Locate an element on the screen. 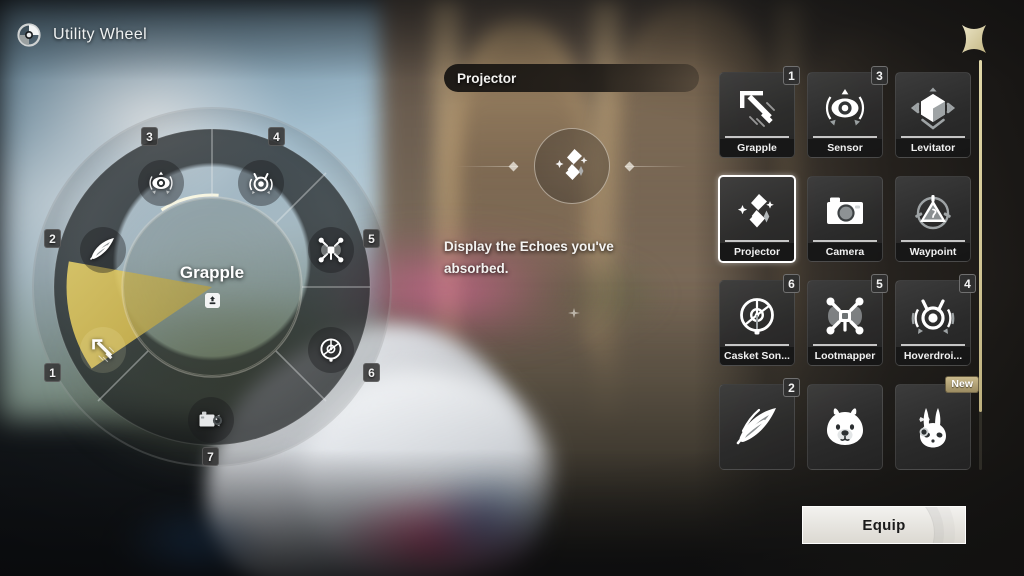  wheel-slot-number-5: 5 is located at coordinates (371, 238).